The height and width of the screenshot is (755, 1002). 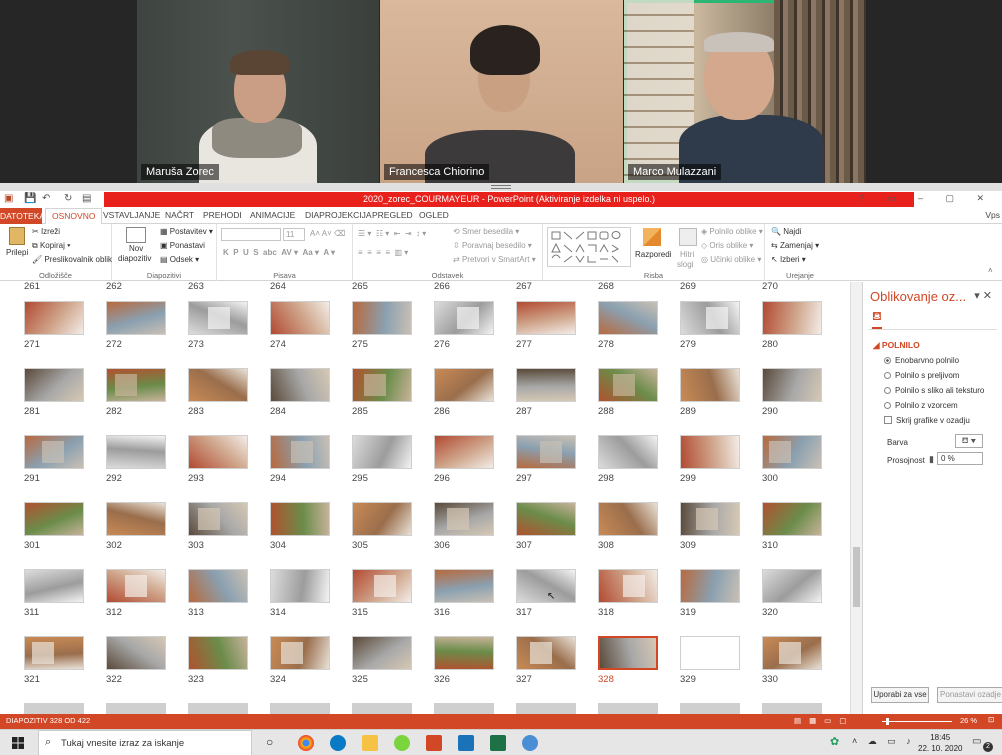 I want to click on tab-slideshow: DIAPROJEKCIJA, so click(x=338, y=215).